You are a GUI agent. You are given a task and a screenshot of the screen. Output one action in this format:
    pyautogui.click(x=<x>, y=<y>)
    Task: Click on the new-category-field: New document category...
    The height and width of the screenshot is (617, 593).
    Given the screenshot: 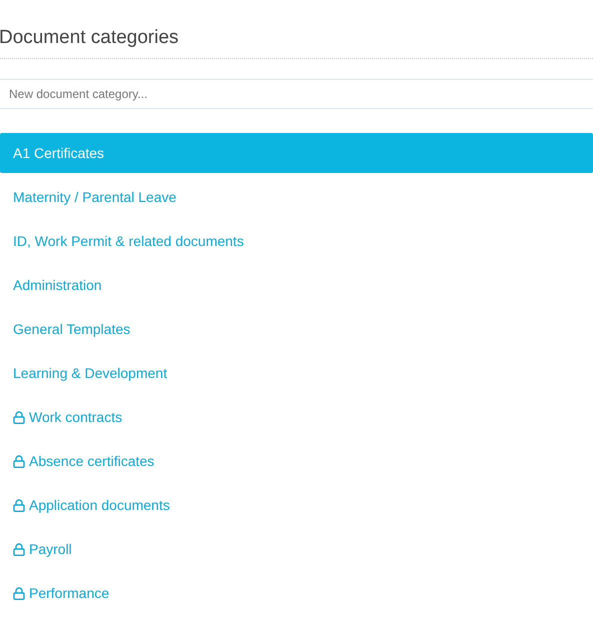 What is the action you would take?
    pyautogui.click(x=296, y=94)
    